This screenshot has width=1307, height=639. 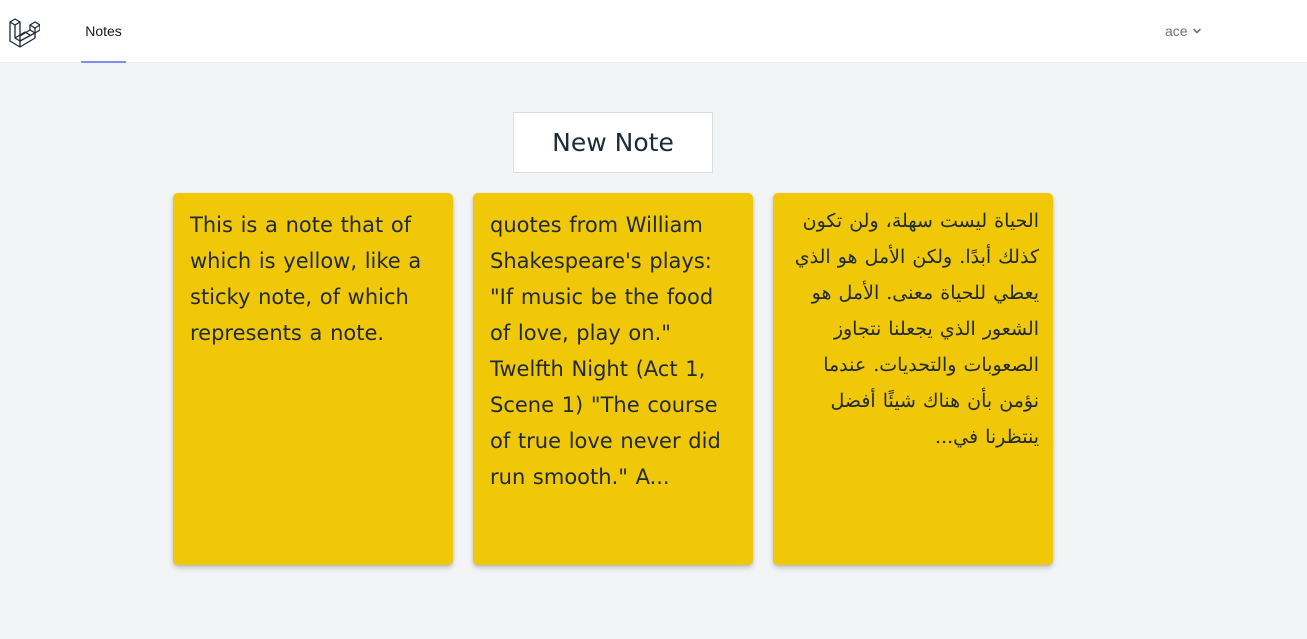 I want to click on chevron-down-icon, so click(x=1196, y=31).